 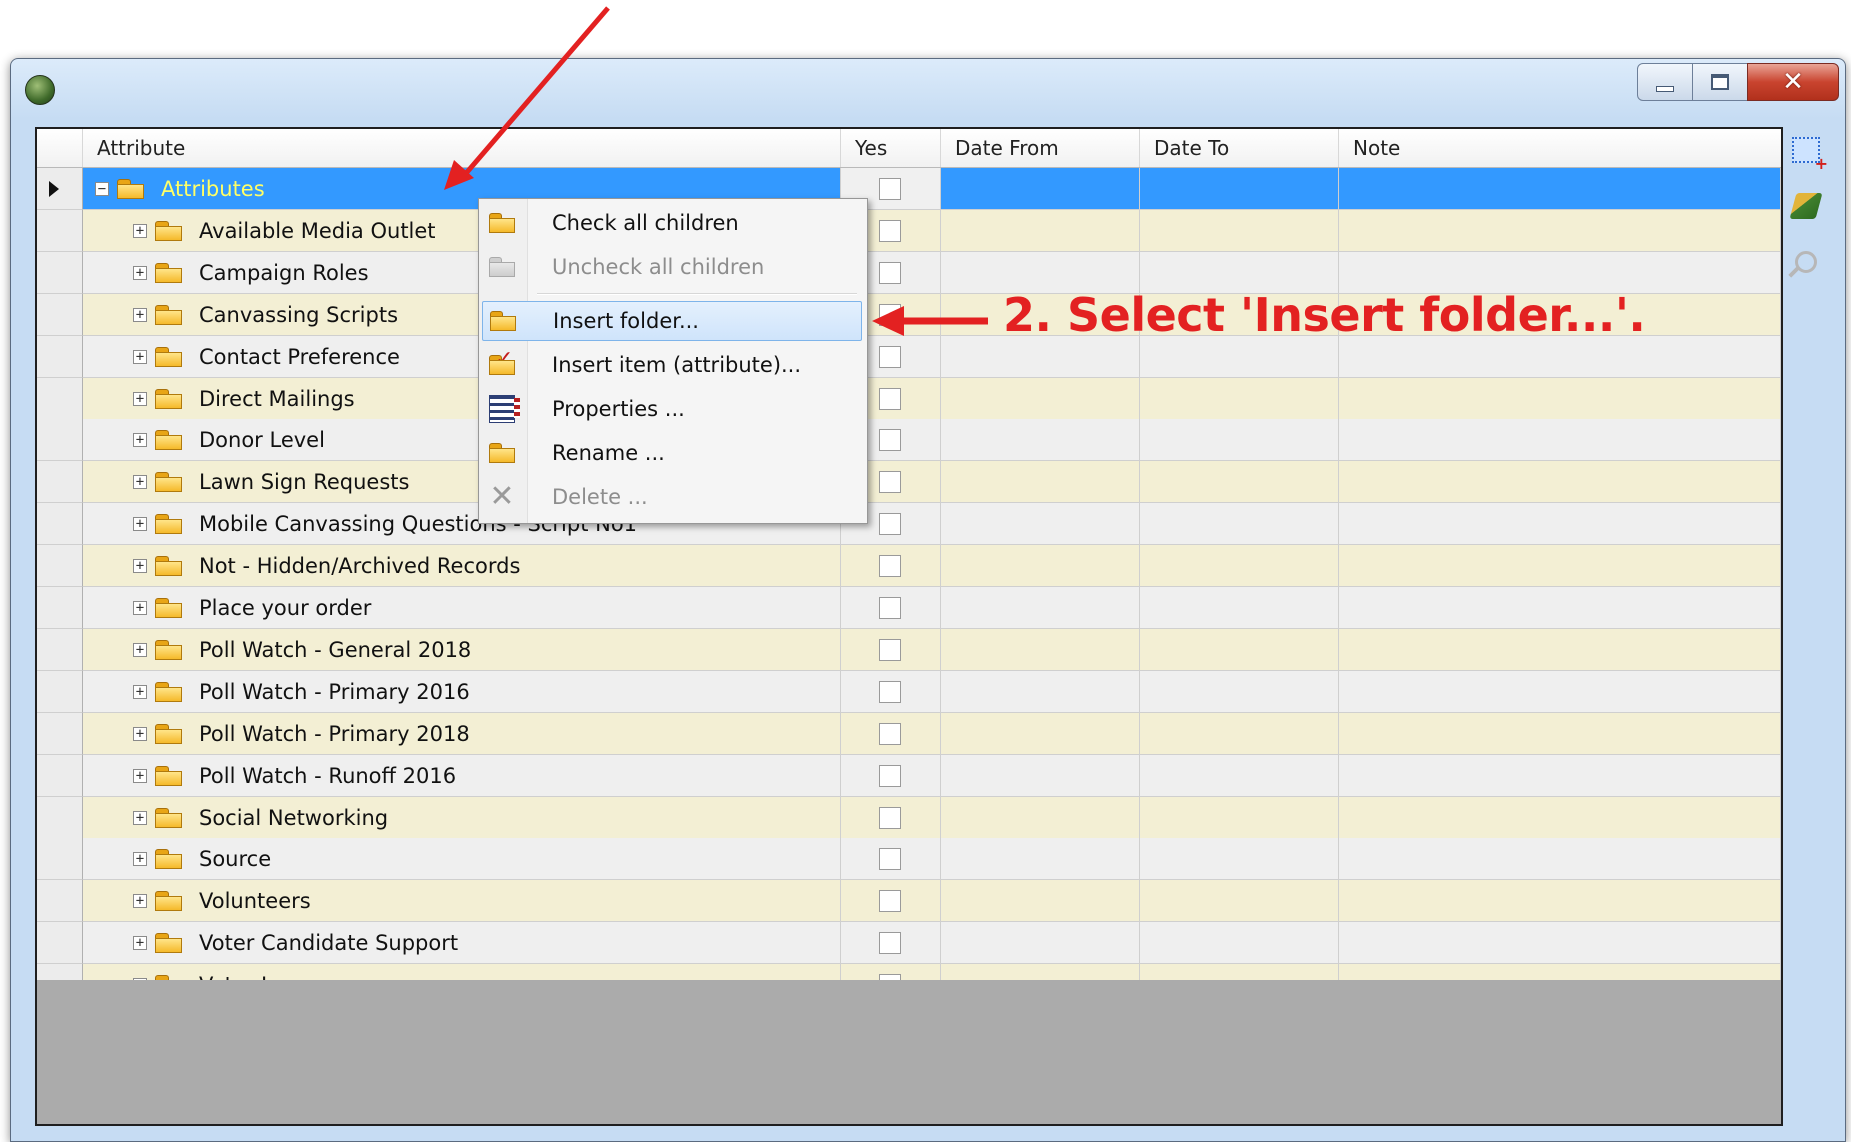 What do you see at coordinates (930, 321) in the screenshot?
I see `annotation-arrow-to-menu-item` at bounding box center [930, 321].